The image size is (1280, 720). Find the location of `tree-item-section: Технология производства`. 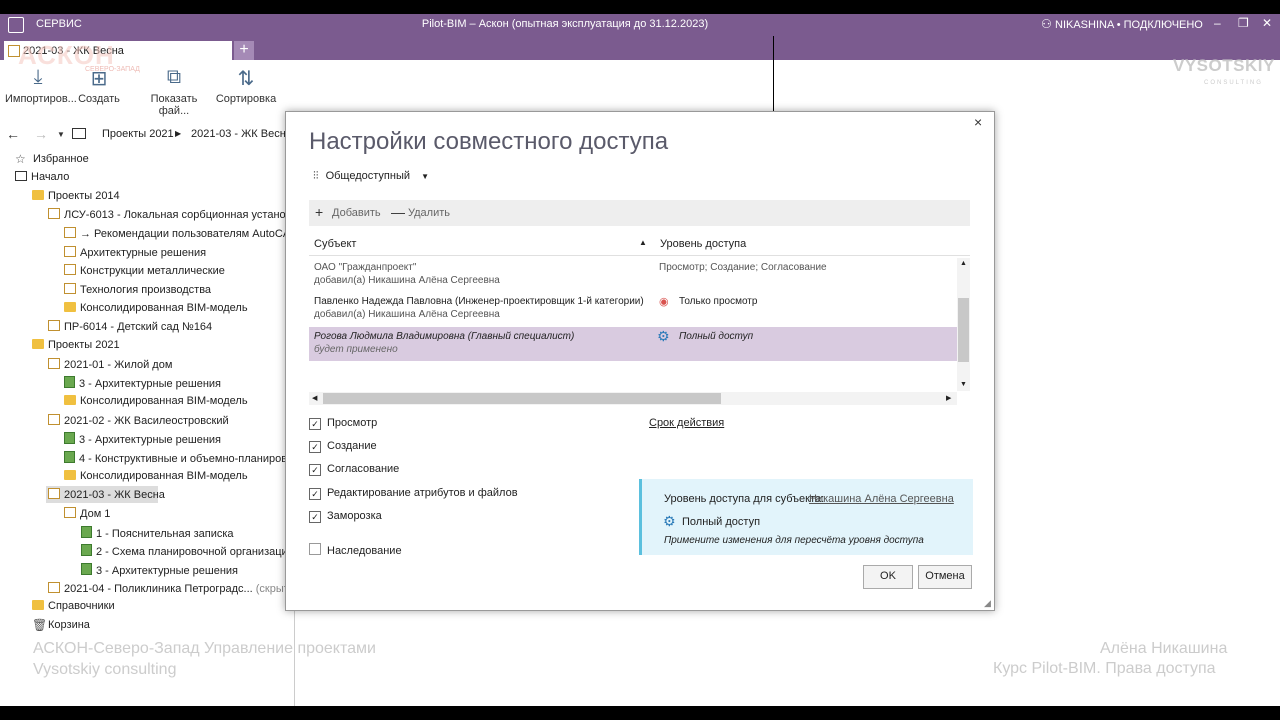

tree-item-section: Технология производства is located at coordinates (137, 289).